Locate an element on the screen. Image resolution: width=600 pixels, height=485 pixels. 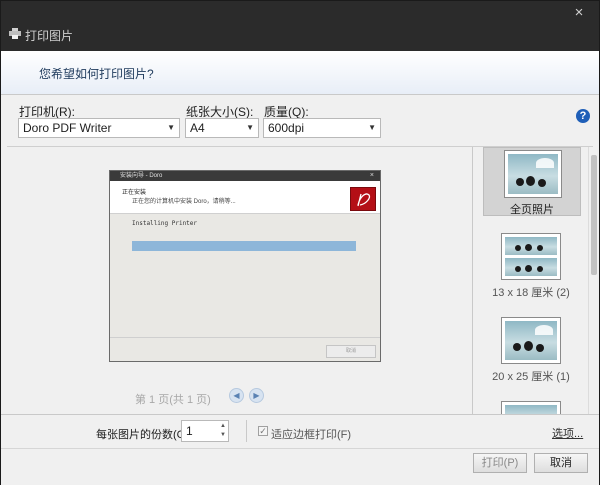
layout-item-20x25: 20 x 25 厘米 (1) is located at coordinates (531, 349).